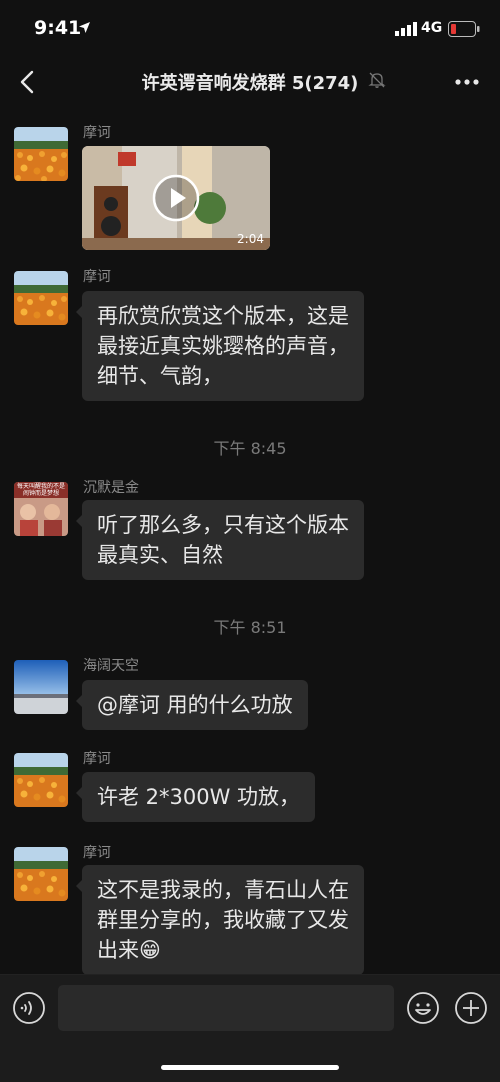 The image size is (500, 1082). What do you see at coordinates (29, 1008) in the screenshot?
I see `voice-input-icon` at bounding box center [29, 1008].